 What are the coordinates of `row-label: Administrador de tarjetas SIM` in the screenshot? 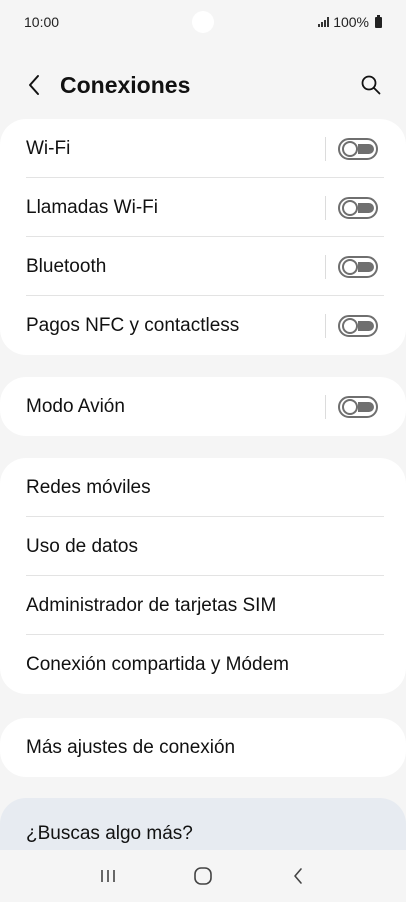 It's located at (151, 605).